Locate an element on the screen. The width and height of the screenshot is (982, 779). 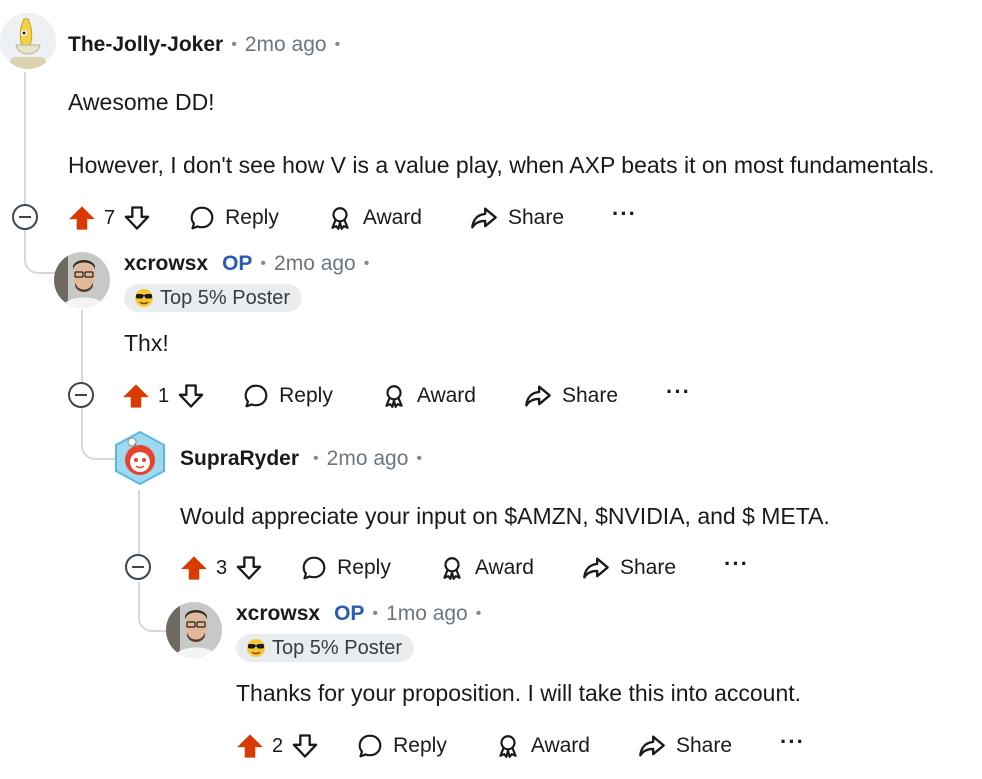
comment-action-bar: 7 Reply Award Share ··· is located at coordinates (352, 218).